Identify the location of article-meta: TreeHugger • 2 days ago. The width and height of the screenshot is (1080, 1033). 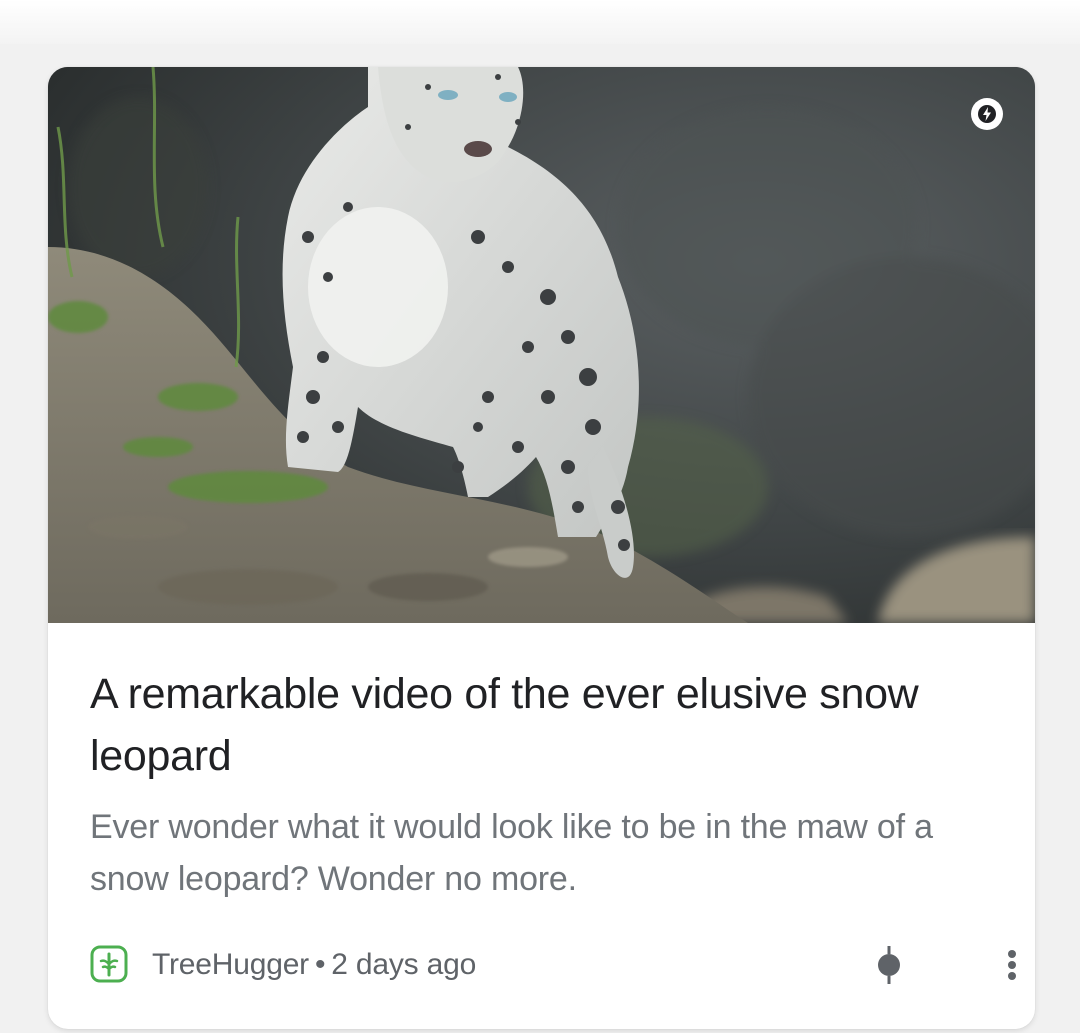
(553, 965).